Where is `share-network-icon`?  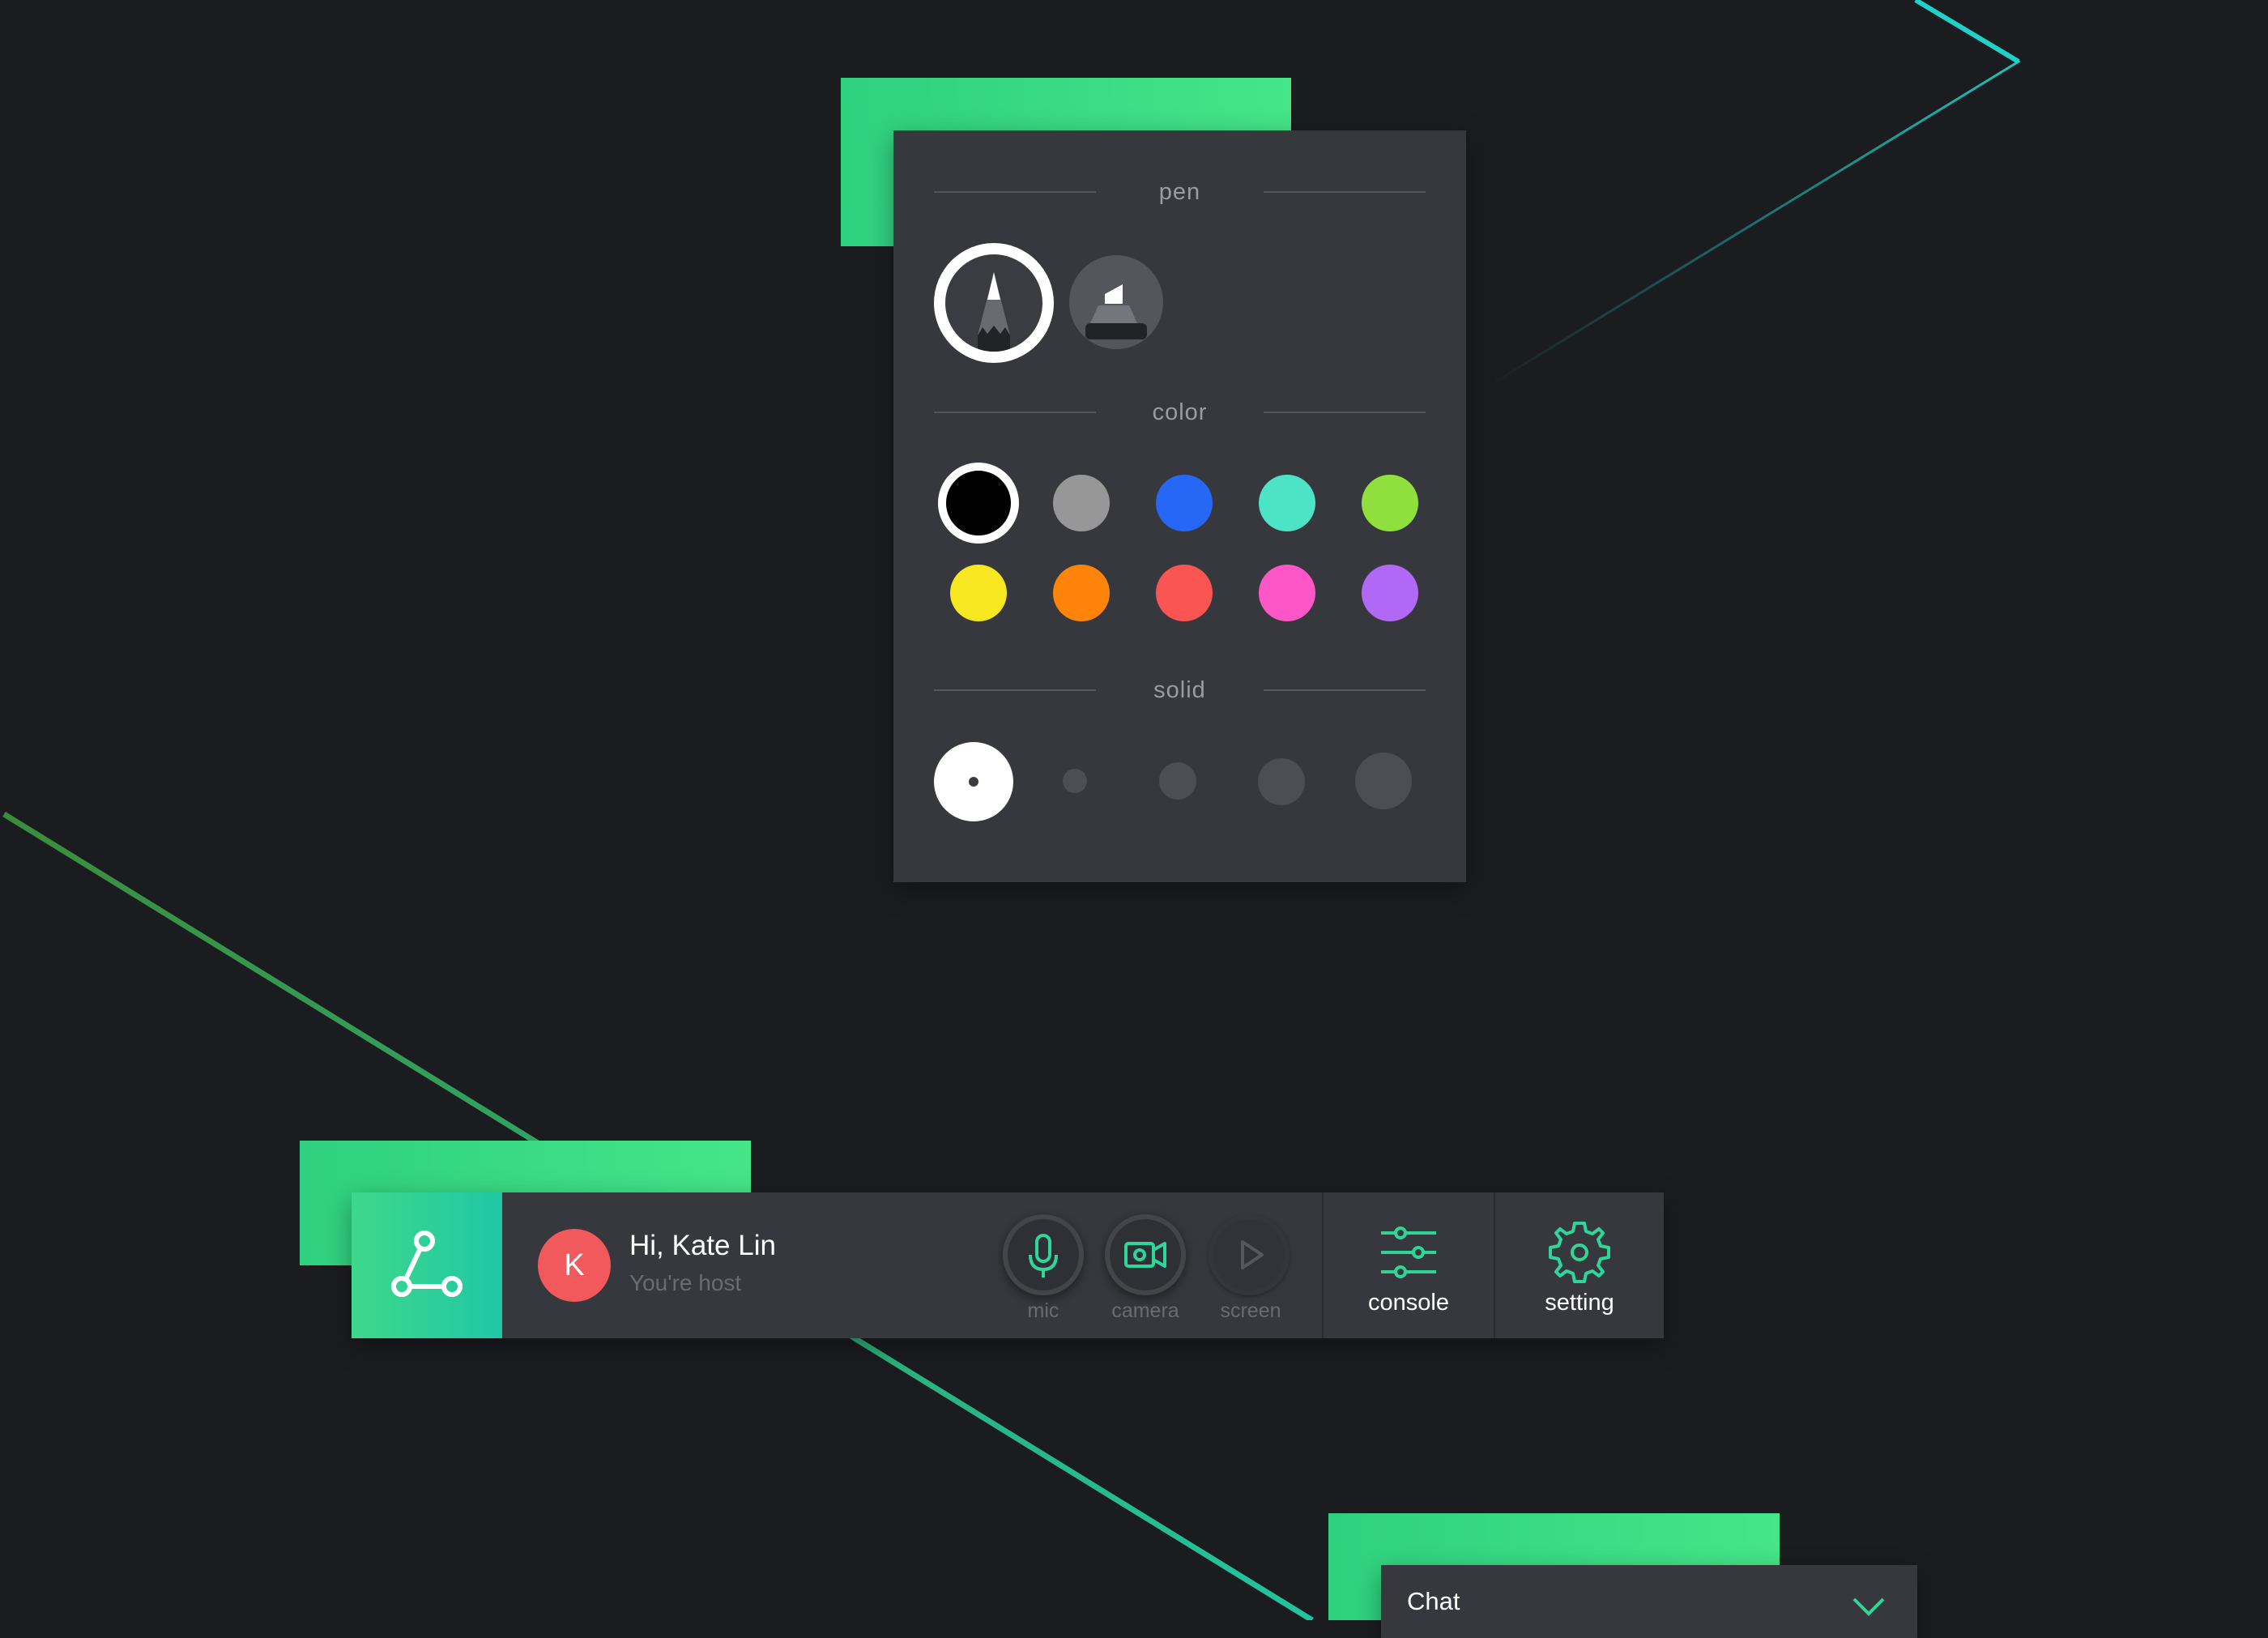
share-network-icon is located at coordinates (427, 1264).